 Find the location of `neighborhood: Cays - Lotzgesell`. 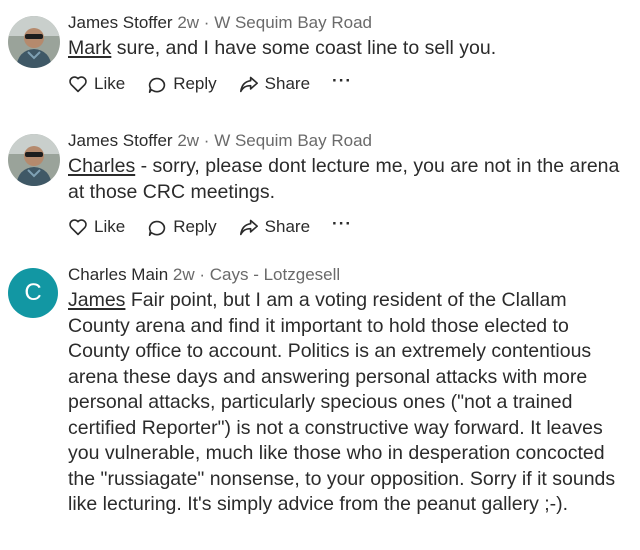

neighborhood: Cays - Lotzgesell is located at coordinates (275, 274).